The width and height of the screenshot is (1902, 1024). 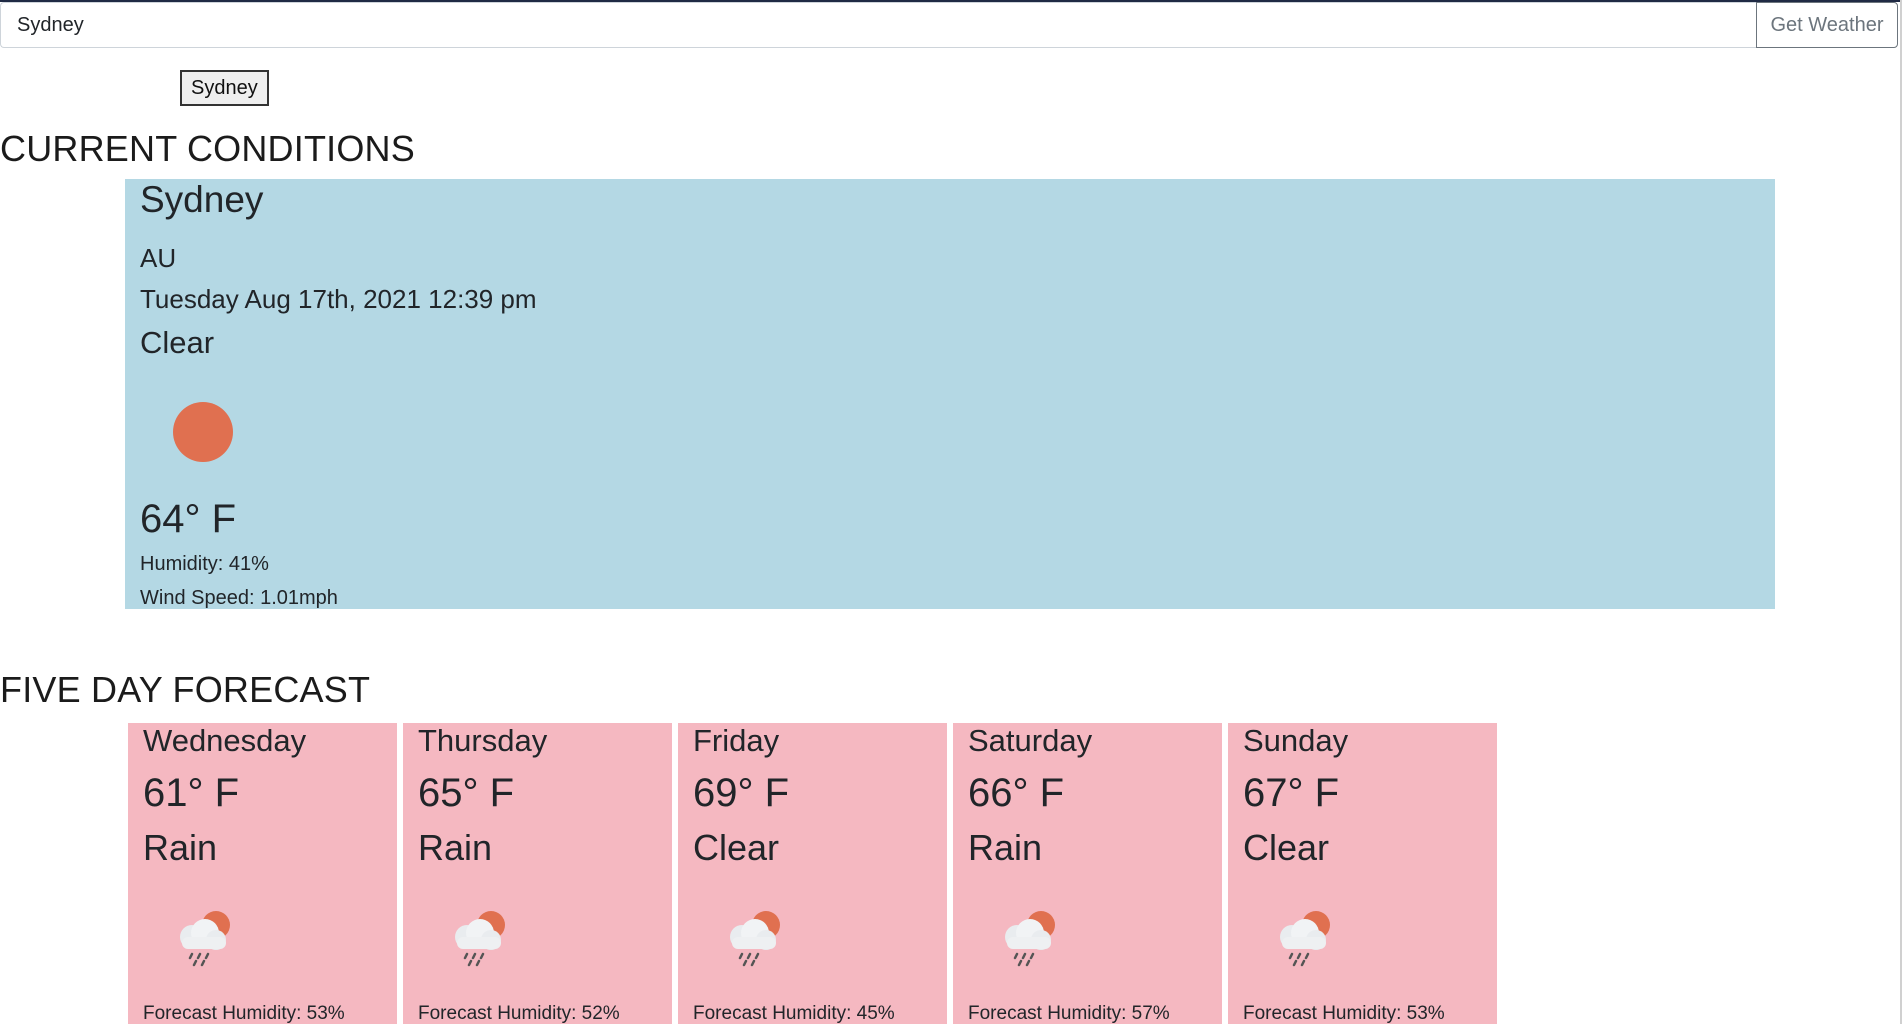 What do you see at coordinates (1296, 740) in the screenshot?
I see `forecast-day: Sunday` at bounding box center [1296, 740].